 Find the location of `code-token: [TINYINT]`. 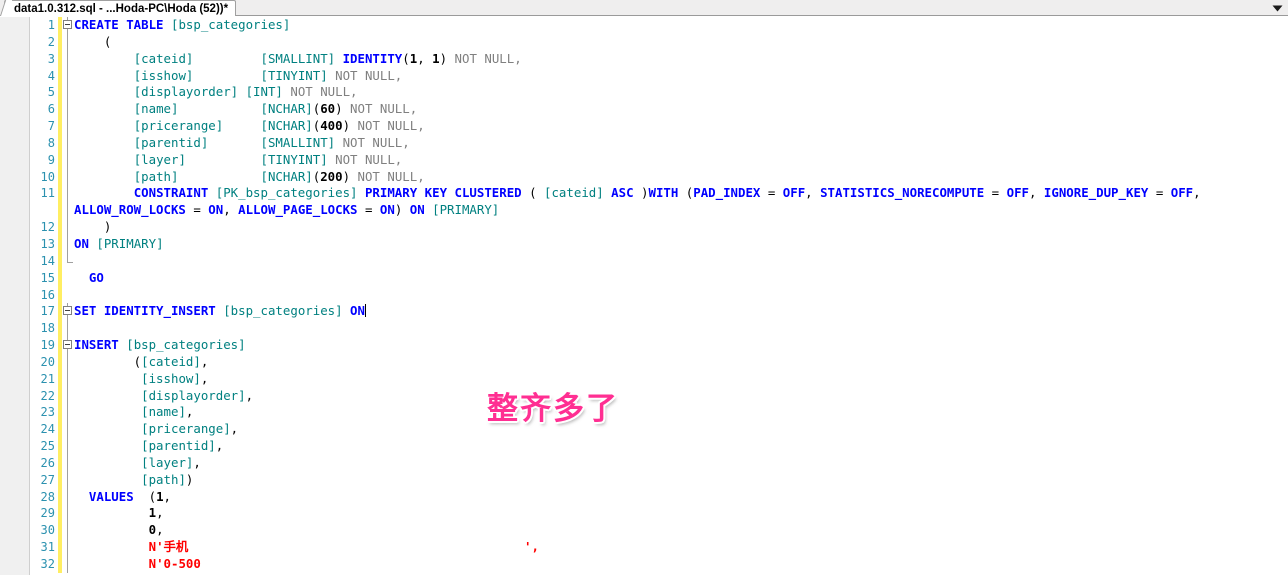

code-token: [TINYINT] is located at coordinates (294, 75).